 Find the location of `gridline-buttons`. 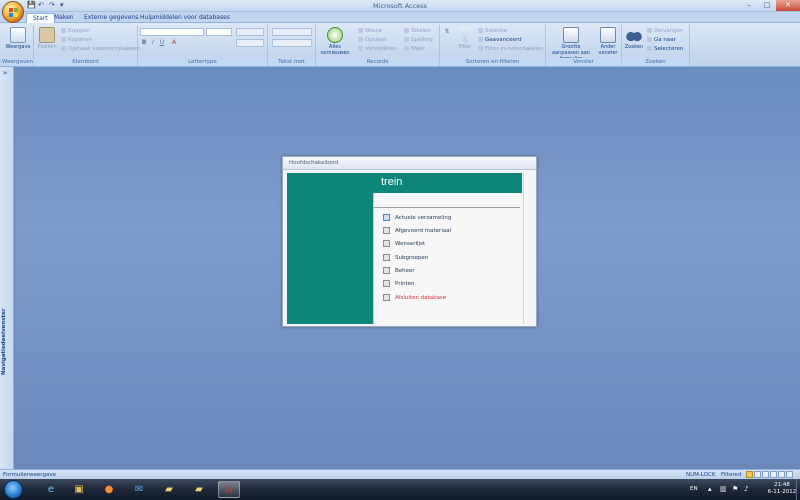

gridline-buttons is located at coordinates (250, 43).